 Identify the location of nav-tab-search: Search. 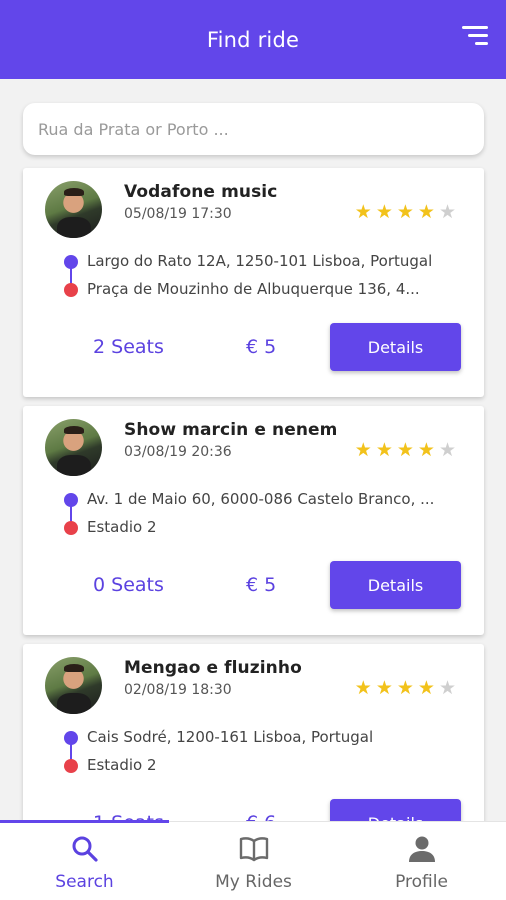
(84, 861).